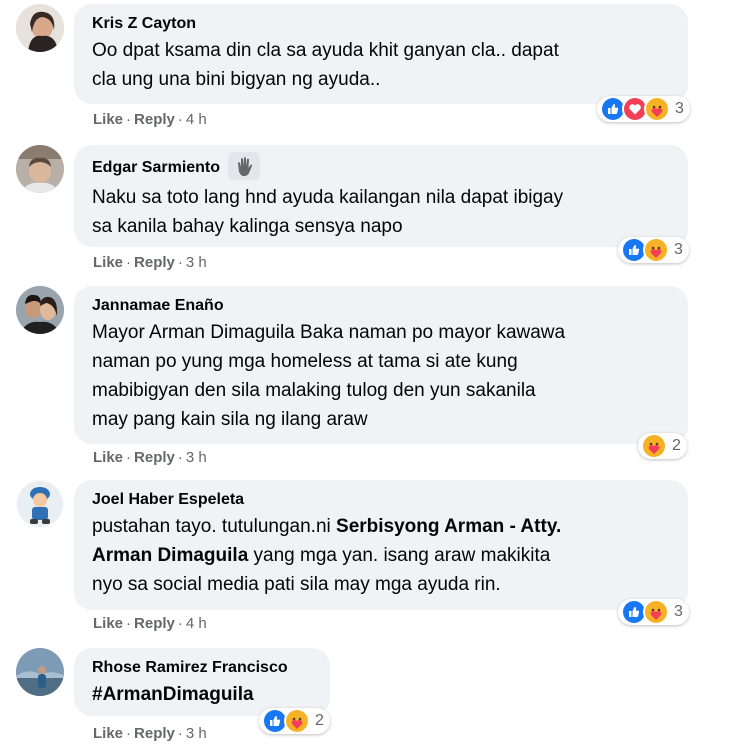  Describe the element at coordinates (247, 226) in the screenshot. I see `comment-text-line: sa kanila bahay kalinga sensya napo` at that location.